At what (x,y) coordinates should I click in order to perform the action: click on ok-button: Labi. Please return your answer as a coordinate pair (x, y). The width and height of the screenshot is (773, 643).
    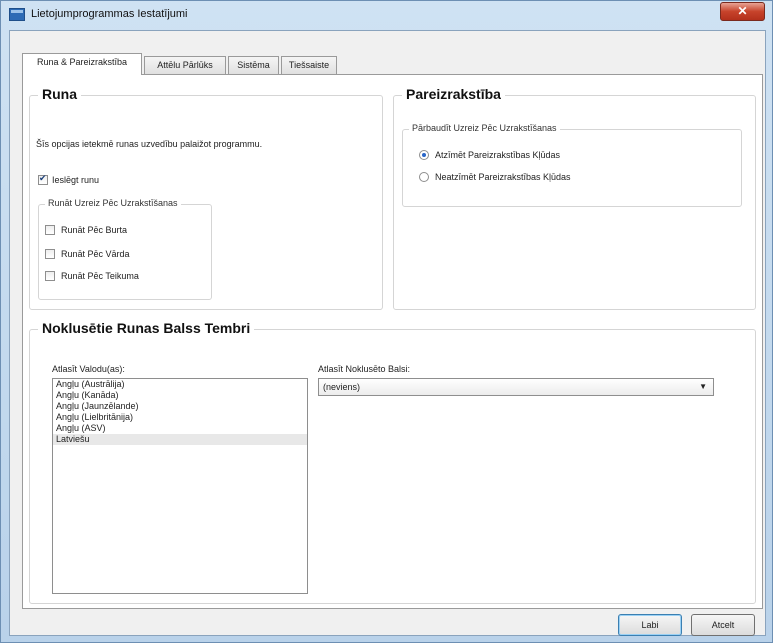
    Looking at the image, I should click on (650, 625).